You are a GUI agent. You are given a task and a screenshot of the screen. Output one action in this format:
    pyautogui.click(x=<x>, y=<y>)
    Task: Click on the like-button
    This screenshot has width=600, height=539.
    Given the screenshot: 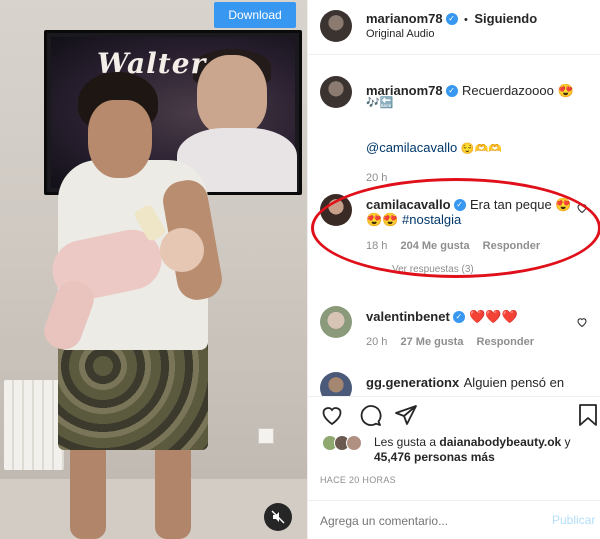 What is the action you would take?
    pyautogui.click(x=332, y=415)
    